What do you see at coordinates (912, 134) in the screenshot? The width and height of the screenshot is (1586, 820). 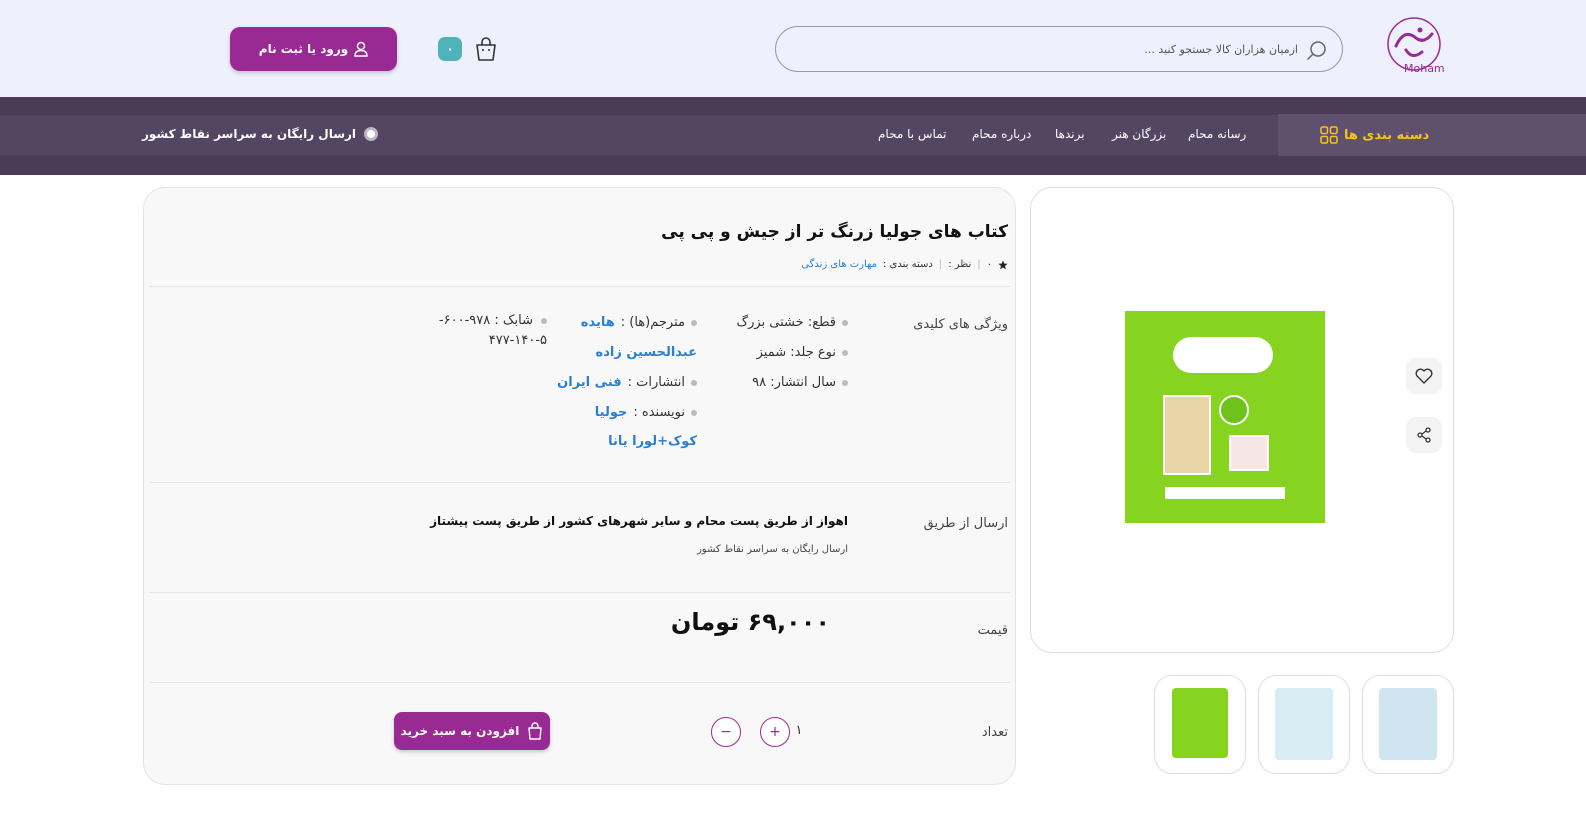 I see `nav-link-contact: تماس با محام` at bounding box center [912, 134].